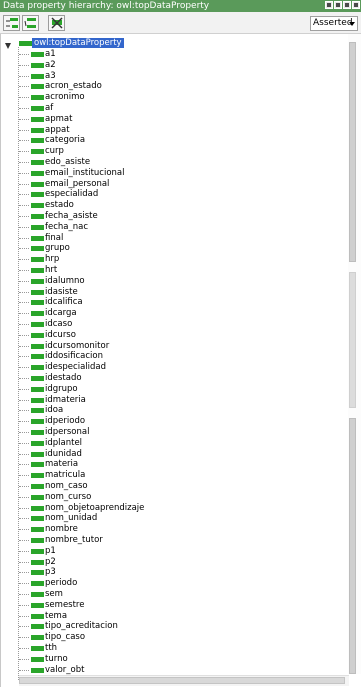 The height and width of the screenshot is (687, 361). What do you see at coordinates (171, 497) in the screenshot?
I see `tree-item: nom_curso` at bounding box center [171, 497].